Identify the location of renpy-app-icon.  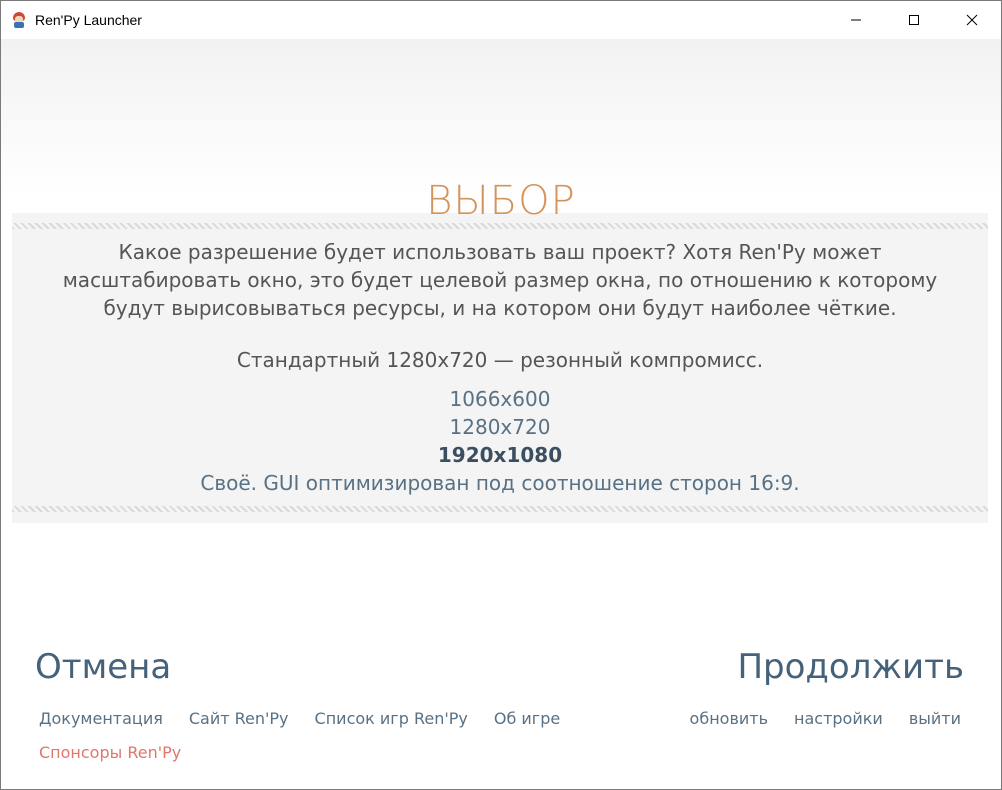
(19, 20).